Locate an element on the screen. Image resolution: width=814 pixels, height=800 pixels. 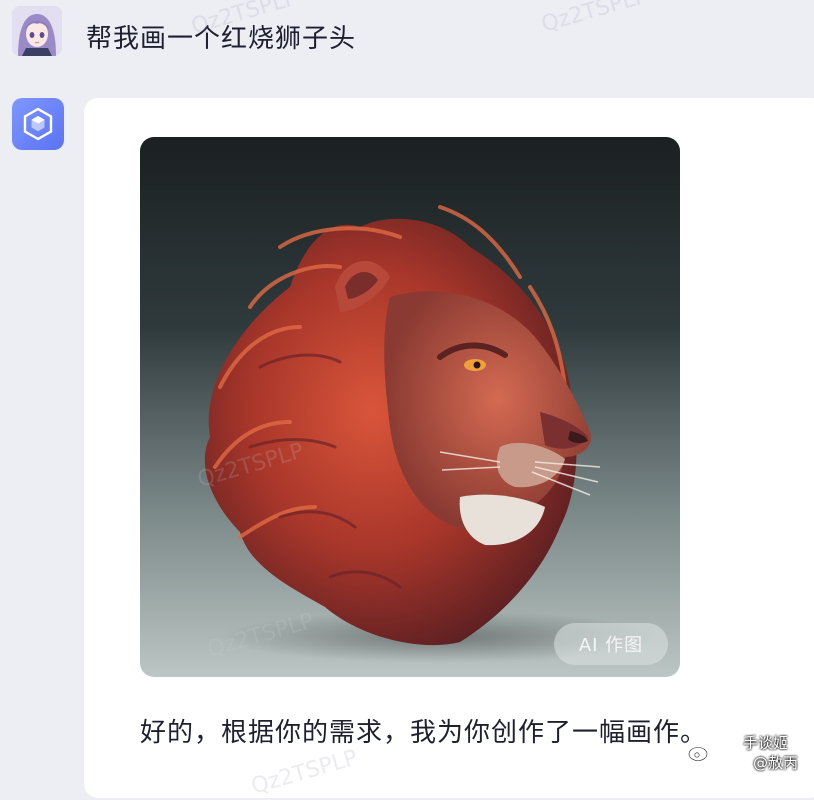
anime-girl-avatar-icon is located at coordinates (37, 31).